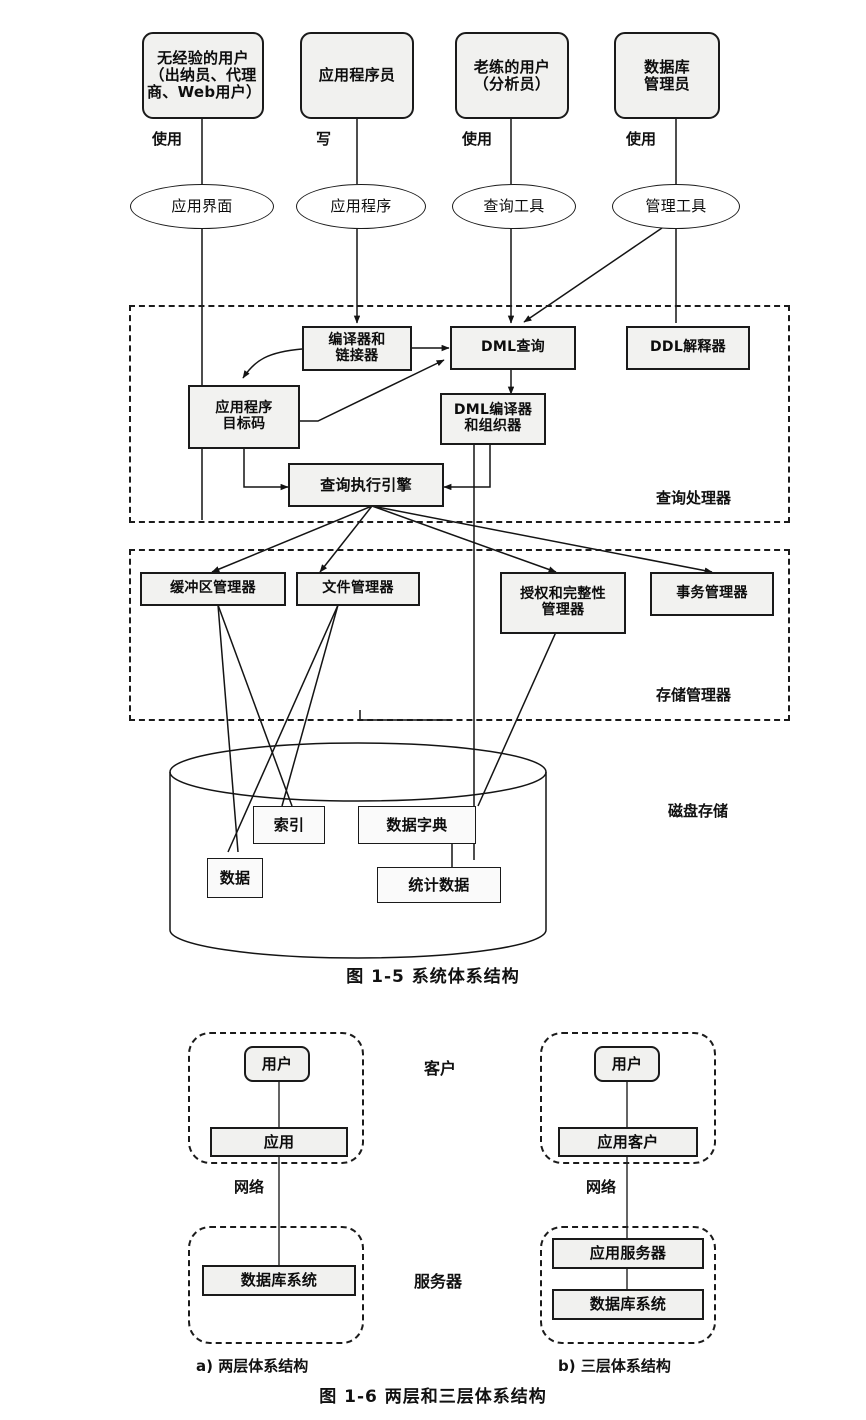 Image resolution: width=866 pixels, height=1420 pixels. What do you see at coordinates (477, 139) in the screenshot?
I see `relation-sophisticated-users: 使用` at bounding box center [477, 139].